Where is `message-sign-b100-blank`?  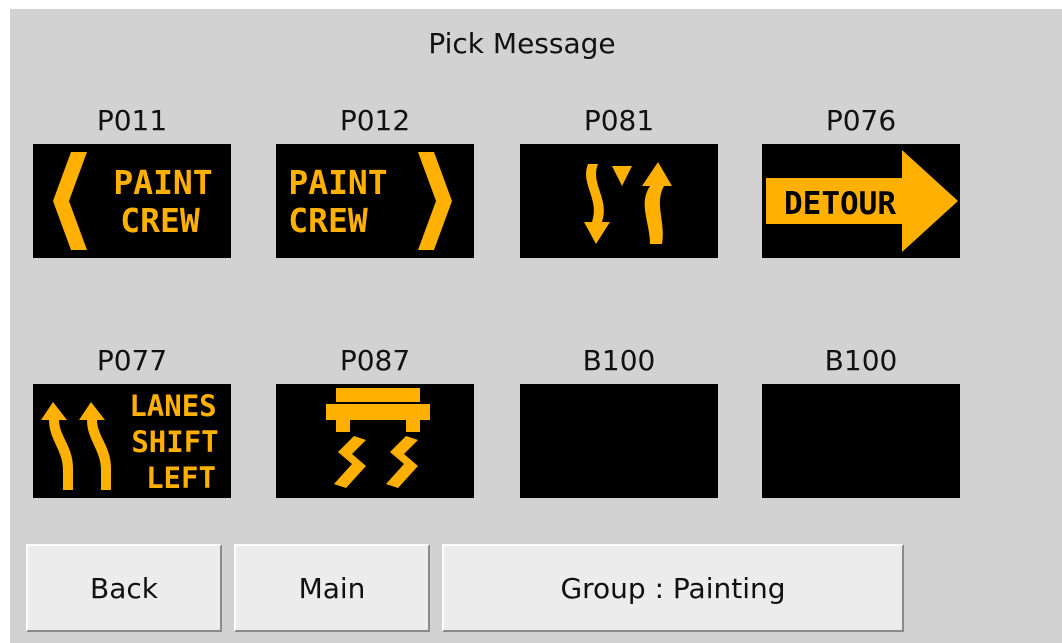 message-sign-b100-blank is located at coordinates (619, 441).